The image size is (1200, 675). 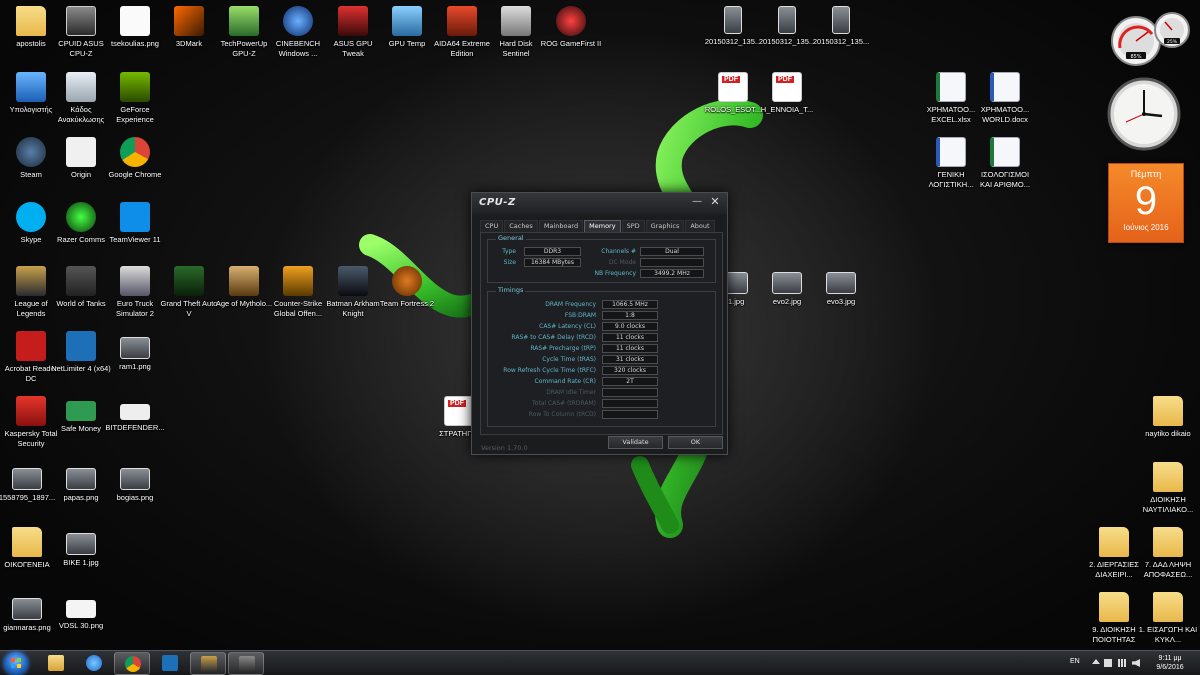 What do you see at coordinates (695, 442) in the screenshot?
I see `ok-button: OK` at bounding box center [695, 442].